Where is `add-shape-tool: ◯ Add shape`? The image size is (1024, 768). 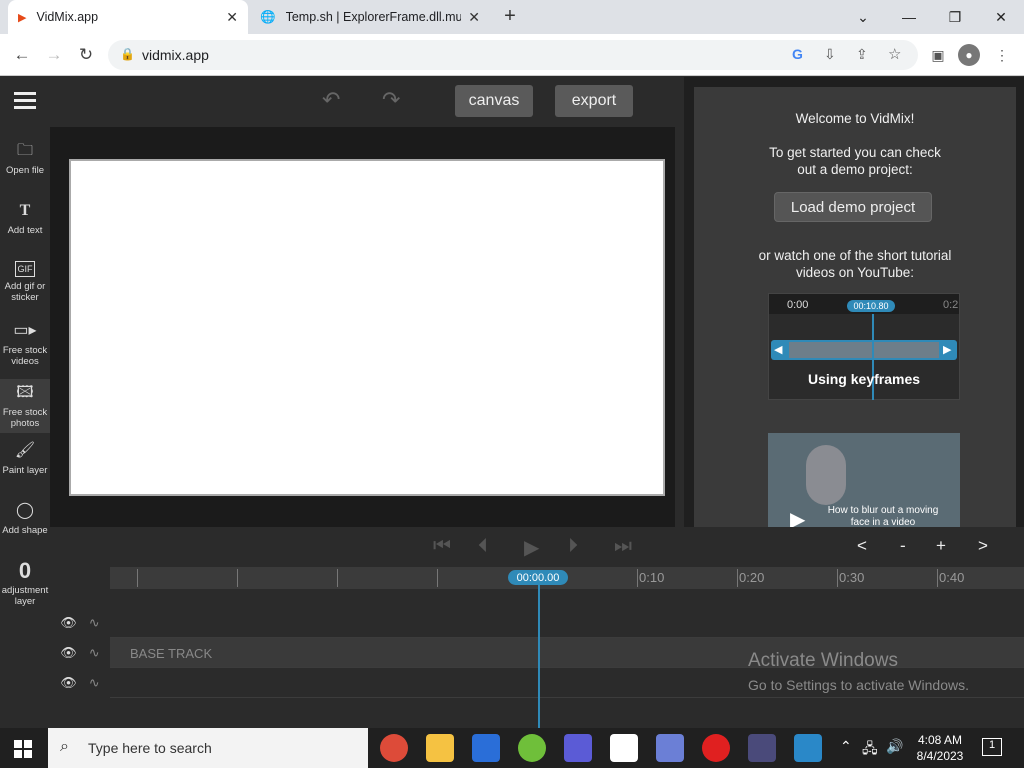 add-shape-tool: ◯ Add shape is located at coordinates (25, 518).